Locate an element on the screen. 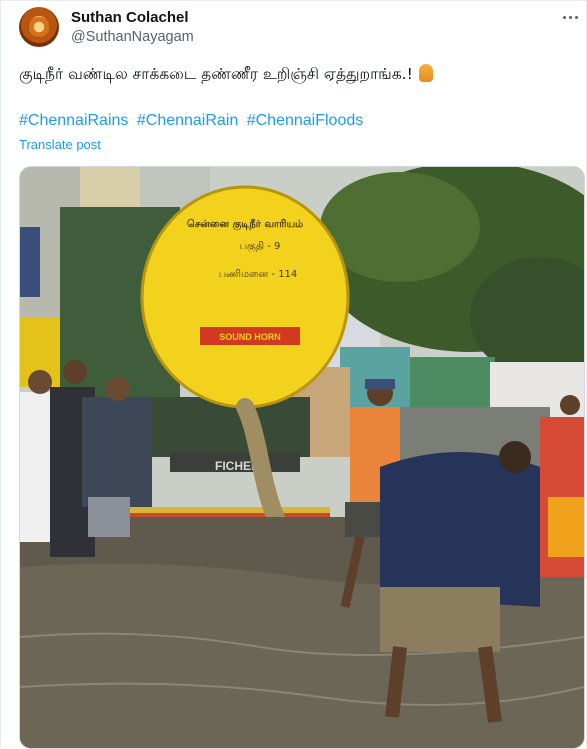  more-options-icon is located at coordinates (572, 17).